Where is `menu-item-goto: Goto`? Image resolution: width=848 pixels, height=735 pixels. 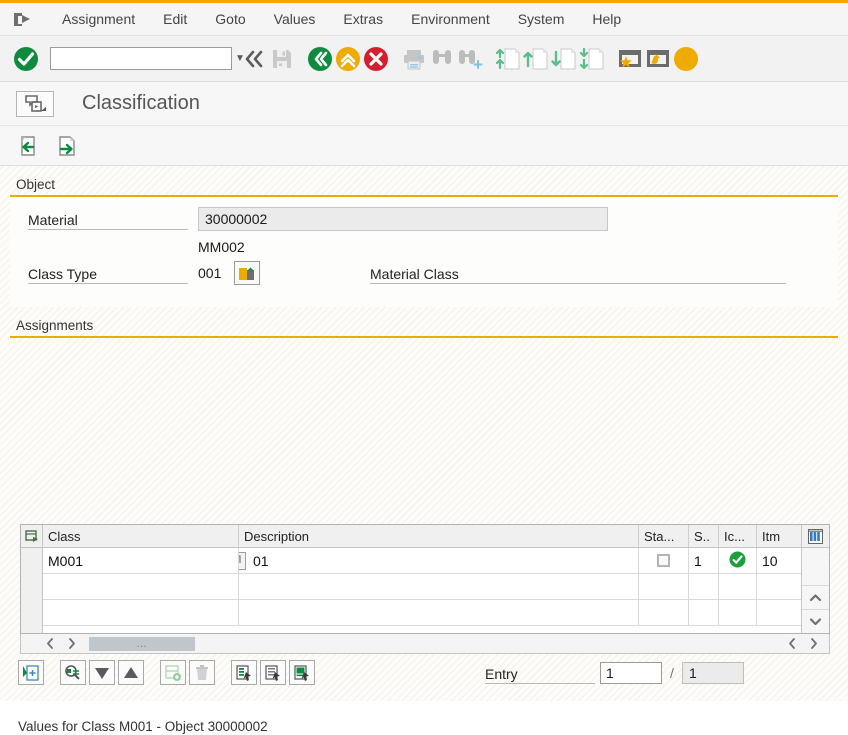
menu-item-goto: Goto is located at coordinates (230, 19).